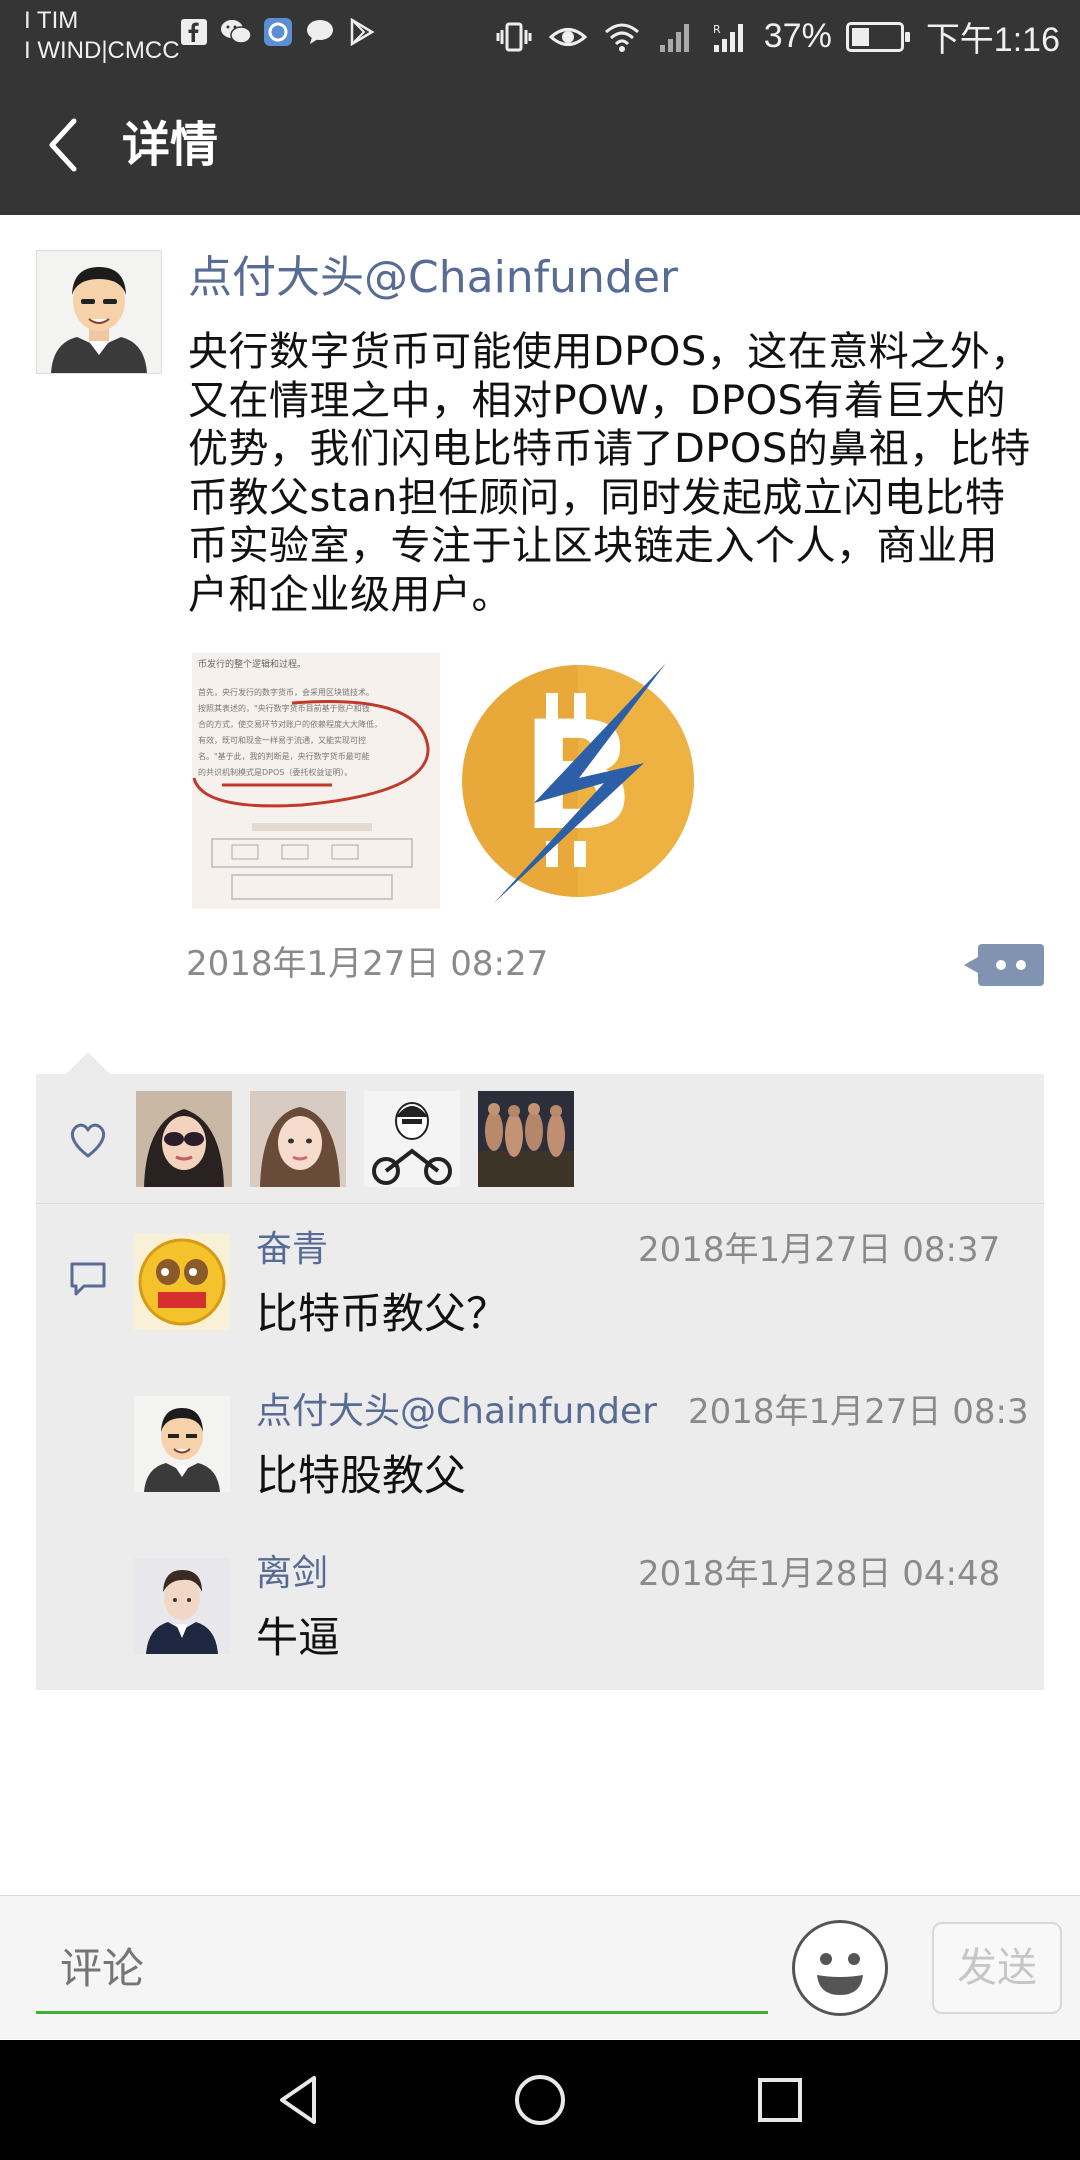  I want to click on system-status: R 37% 下午1:16, so click(777, 36).